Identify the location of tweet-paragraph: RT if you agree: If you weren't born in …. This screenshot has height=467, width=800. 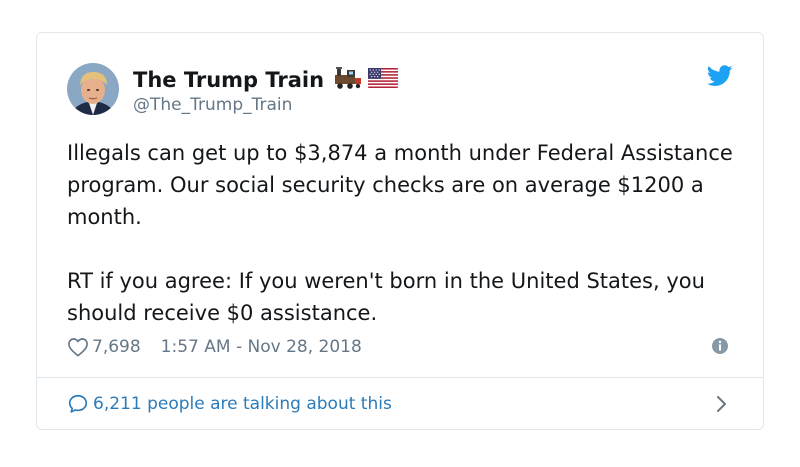
(386, 297).